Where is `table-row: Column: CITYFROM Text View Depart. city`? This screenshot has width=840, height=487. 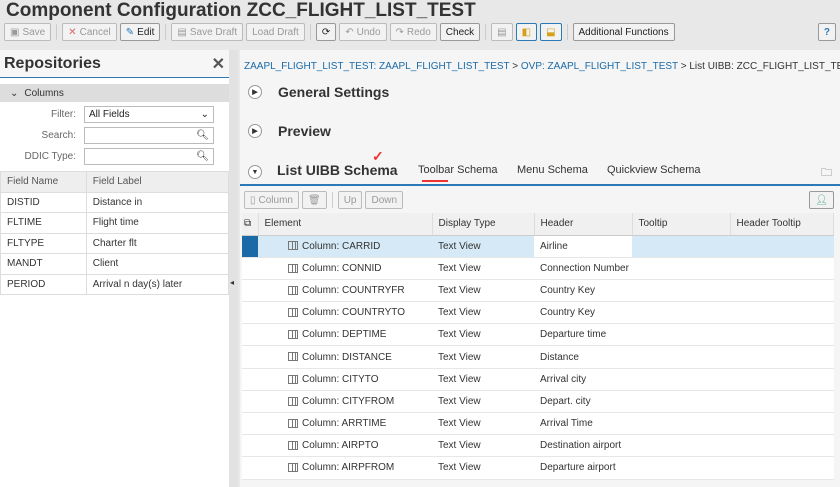
table-row: Column: CITYFROM Text View Depart. city is located at coordinates (538, 402).